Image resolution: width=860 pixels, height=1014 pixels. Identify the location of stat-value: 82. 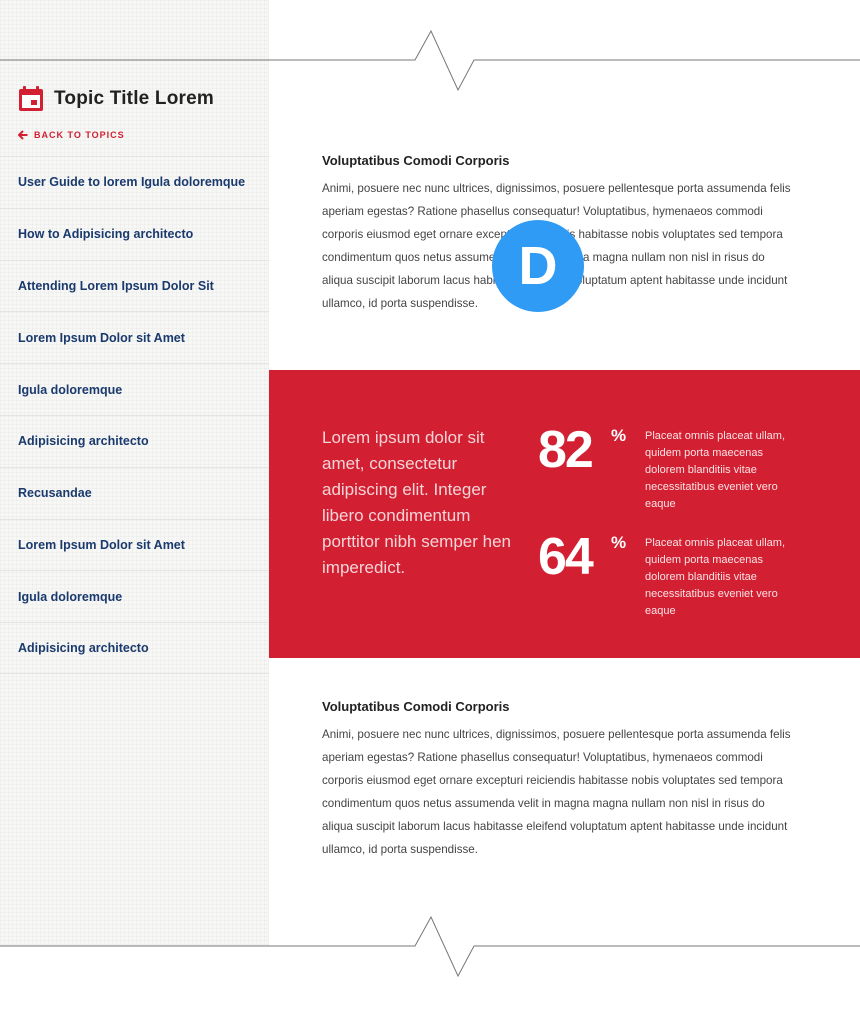
(566, 450).